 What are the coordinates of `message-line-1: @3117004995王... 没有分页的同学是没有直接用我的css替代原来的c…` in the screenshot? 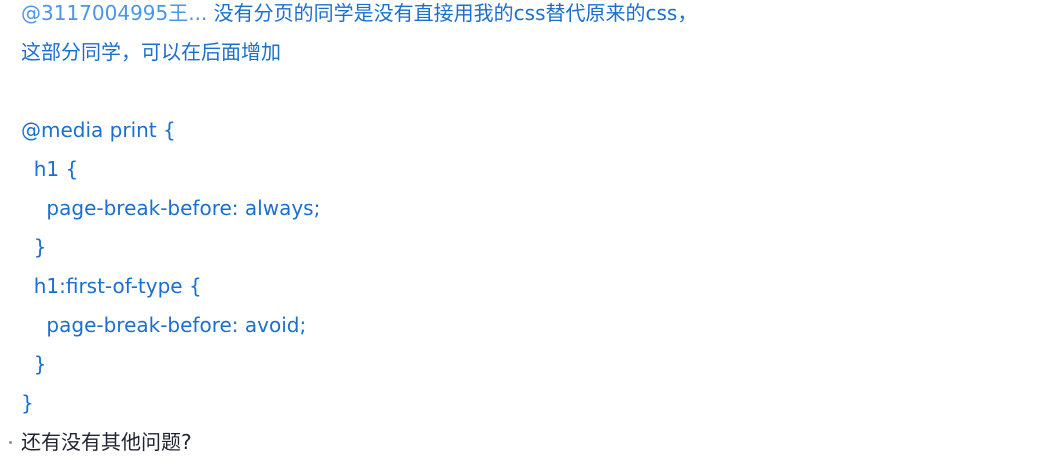 It's located at (359, 13).